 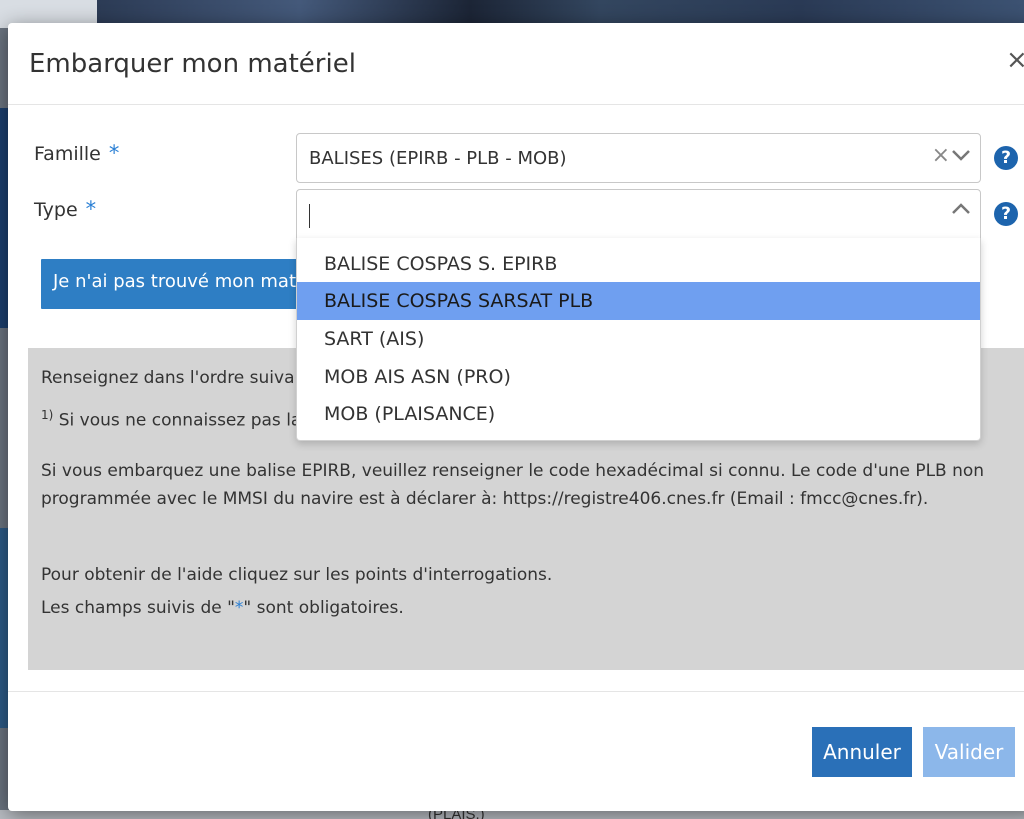 What do you see at coordinates (941, 155) in the screenshot?
I see `clear-icon: ×` at bounding box center [941, 155].